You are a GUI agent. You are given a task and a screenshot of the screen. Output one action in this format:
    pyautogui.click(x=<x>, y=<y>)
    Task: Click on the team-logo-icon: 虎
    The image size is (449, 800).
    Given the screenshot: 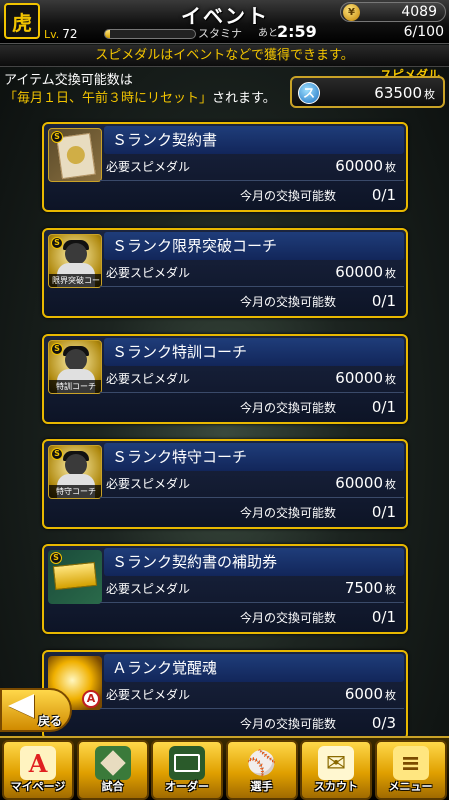 What is the action you would take?
    pyautogui.click(x=22, y=21)
    